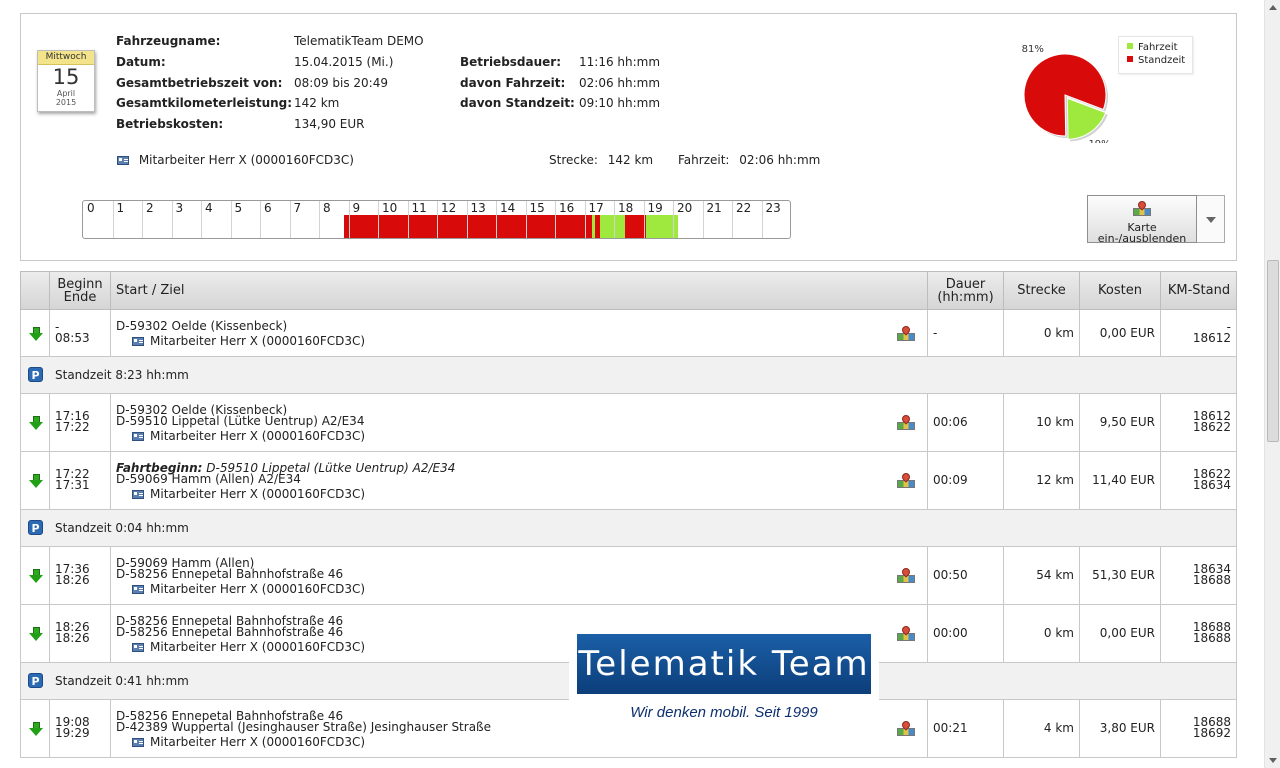 The height and width of the screenshot is (768, 1280). Describe the element at coordinates (935, 333) in the screenshot. I see `trip-duration: -` at that location.